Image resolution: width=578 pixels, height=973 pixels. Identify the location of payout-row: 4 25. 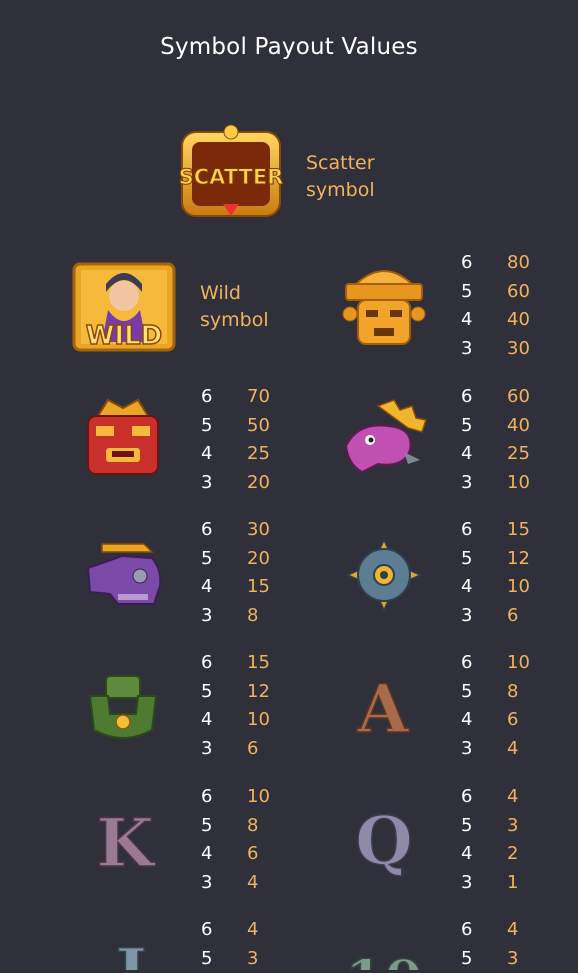
(506, 454).